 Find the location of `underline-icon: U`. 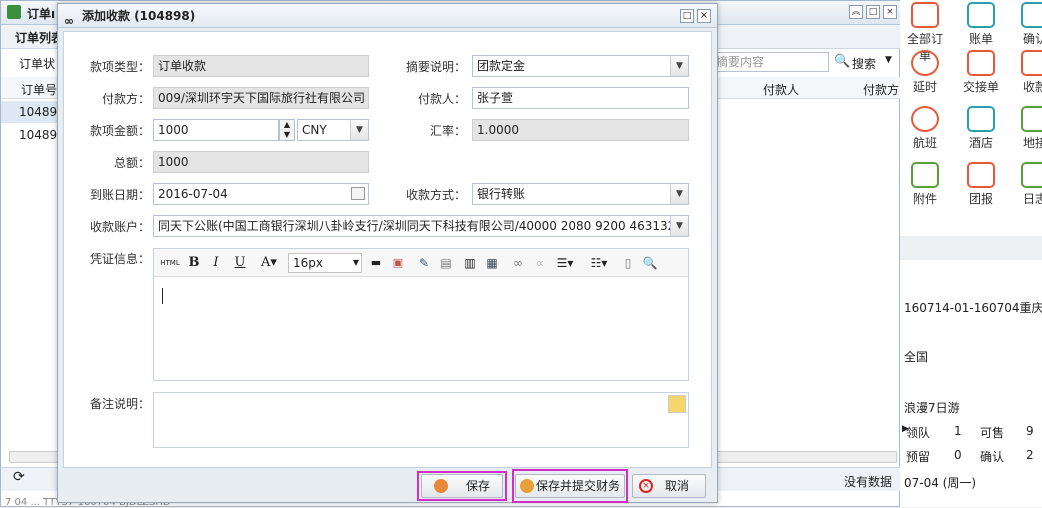

underline-icon: U is located at coordinates (240, 263).